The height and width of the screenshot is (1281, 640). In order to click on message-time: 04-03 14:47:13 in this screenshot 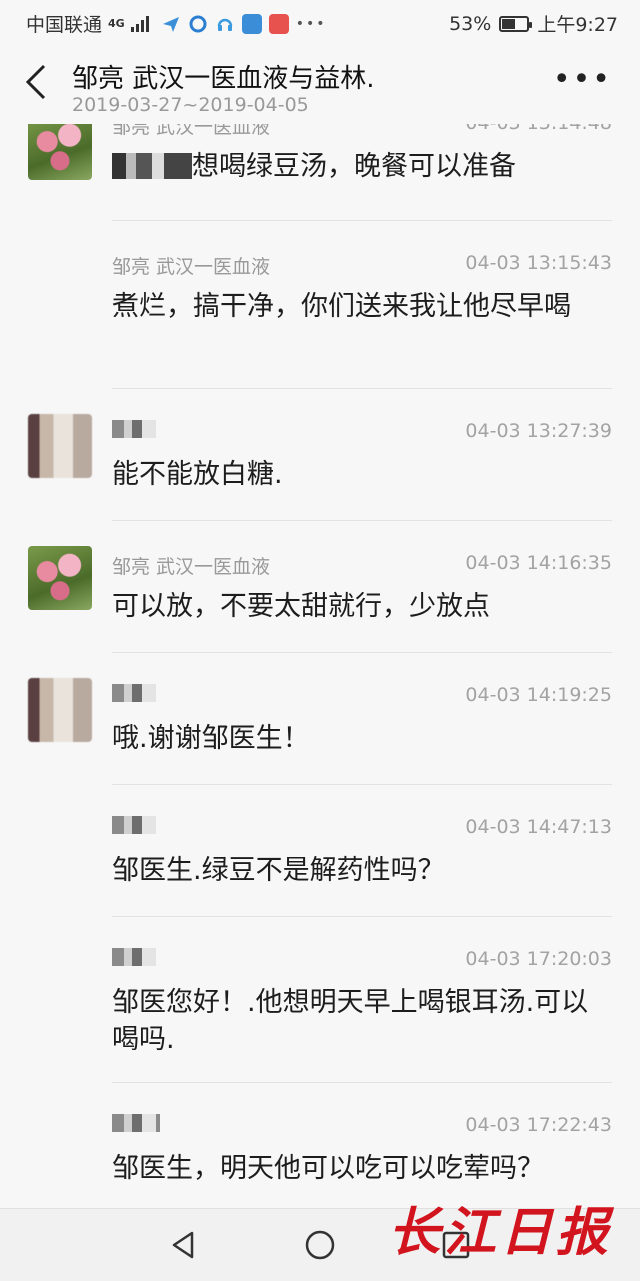, I will do `click(538, 827)`.